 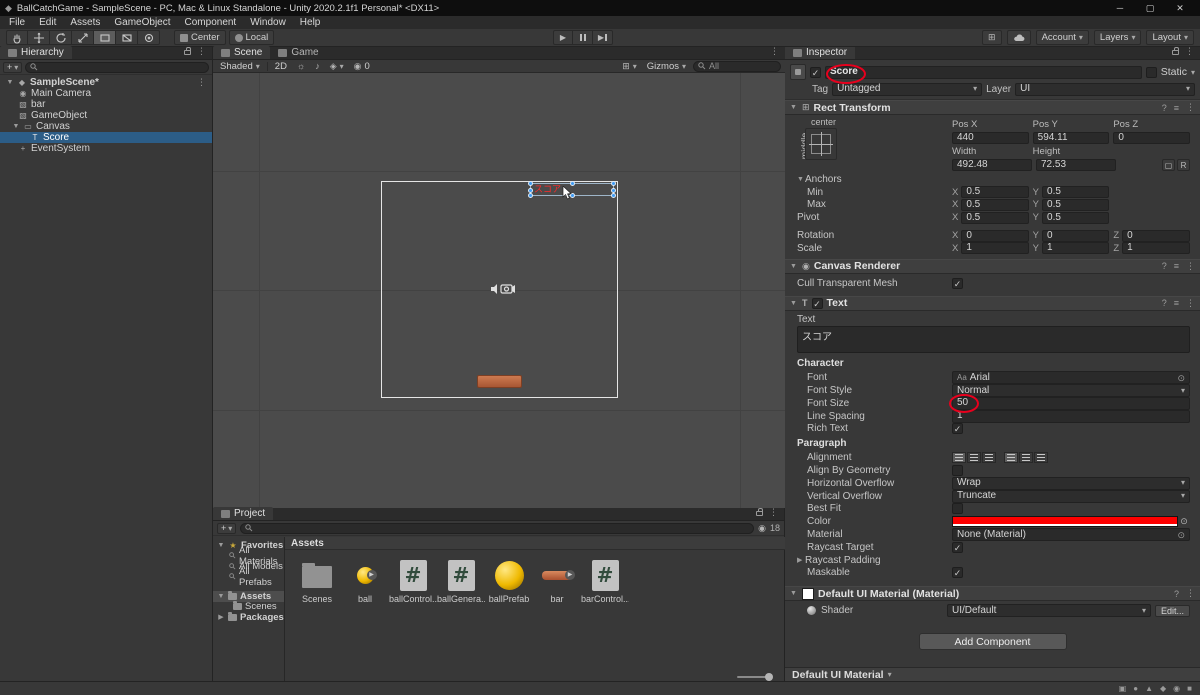 I want to click on step-button: ▶, so click(x=603, y=37).